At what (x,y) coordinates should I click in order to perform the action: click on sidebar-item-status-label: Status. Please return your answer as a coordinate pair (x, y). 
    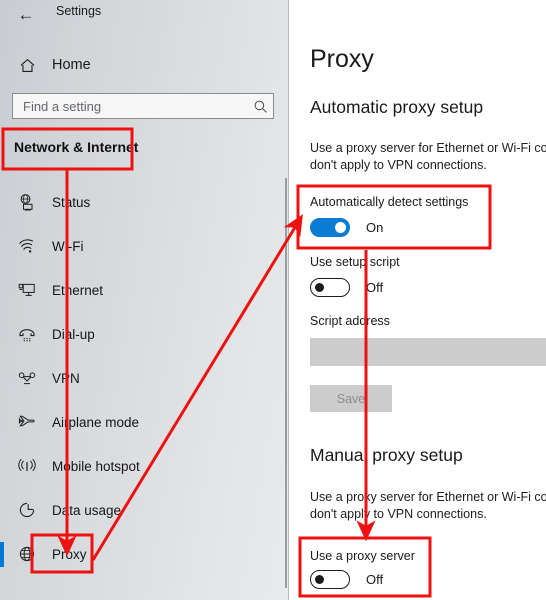
    Looking at the image, I should click on (71, 202).